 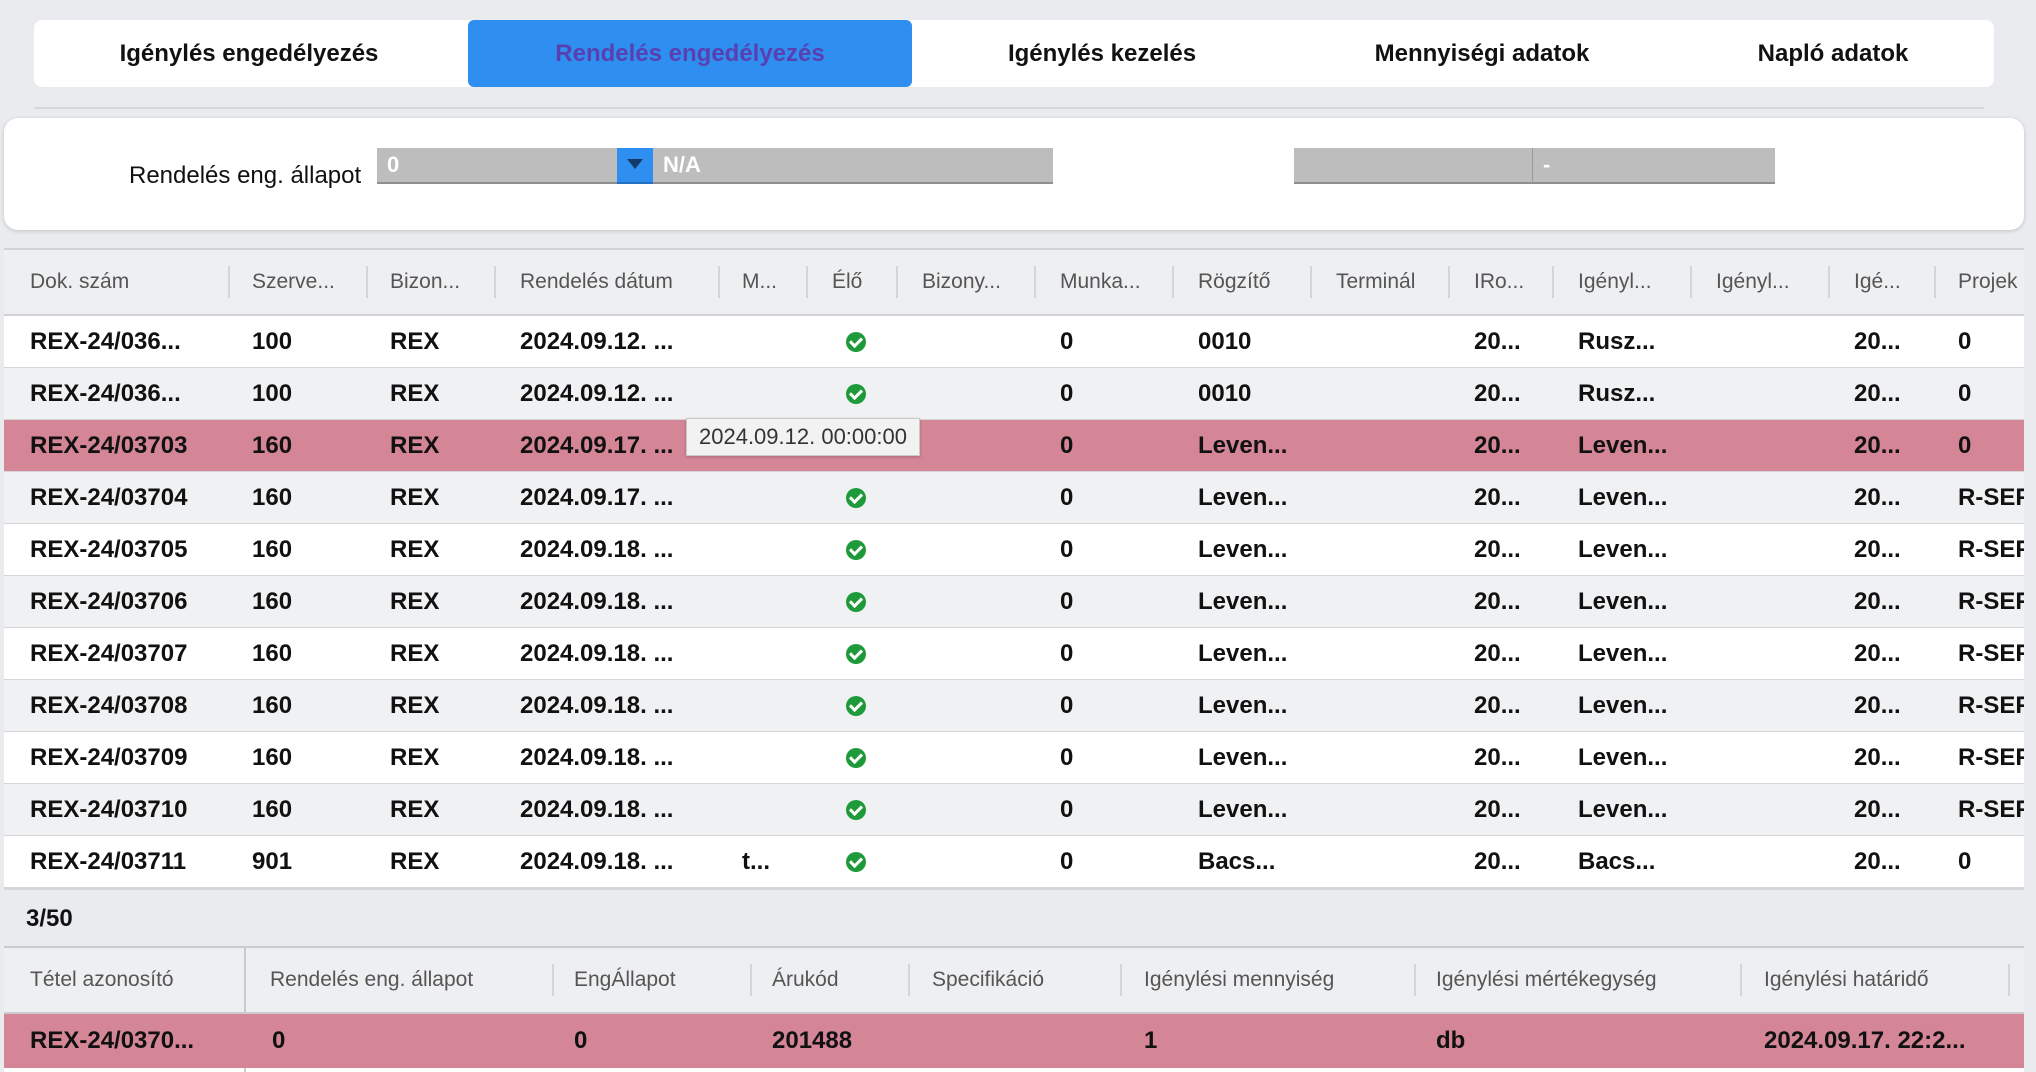 What do you see at coordinates (497, 166) in the screenshot?
I see `status-code-field: 0` at bounding box center [497, 166].